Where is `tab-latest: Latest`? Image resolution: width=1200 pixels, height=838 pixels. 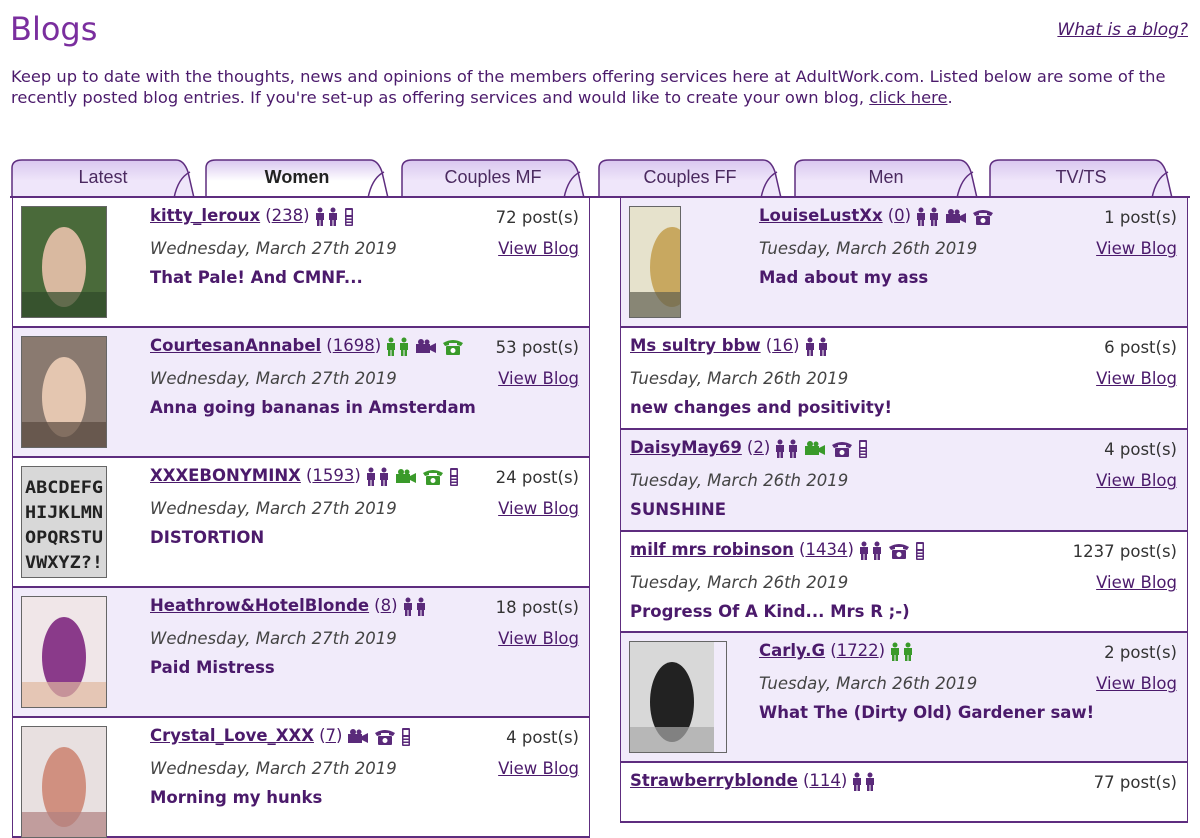
tab-latest: Latest is located at coordinates (103, 178).